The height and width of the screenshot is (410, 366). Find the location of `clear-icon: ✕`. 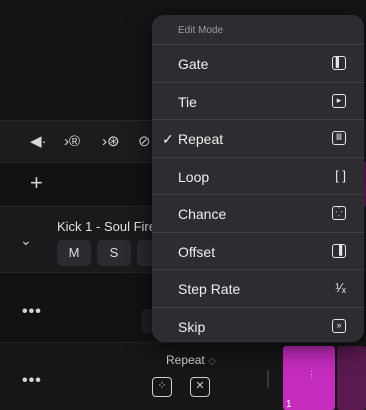

clear-icon: ✕ is located at coordinates (200, 387).